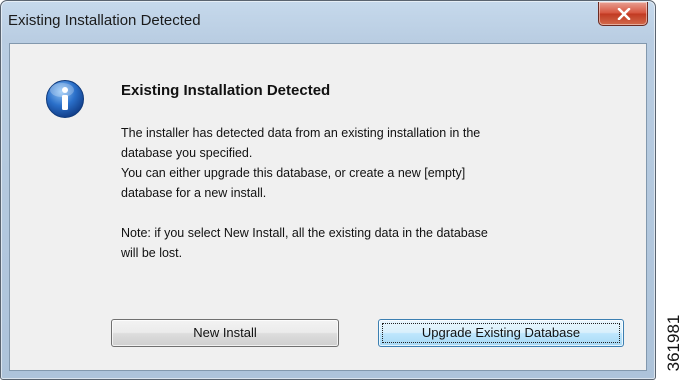 The height and width of the screenshot is (385, 688). I want to click on upgrade-button-label: Upgrade Existing Database, so click(501, 332).